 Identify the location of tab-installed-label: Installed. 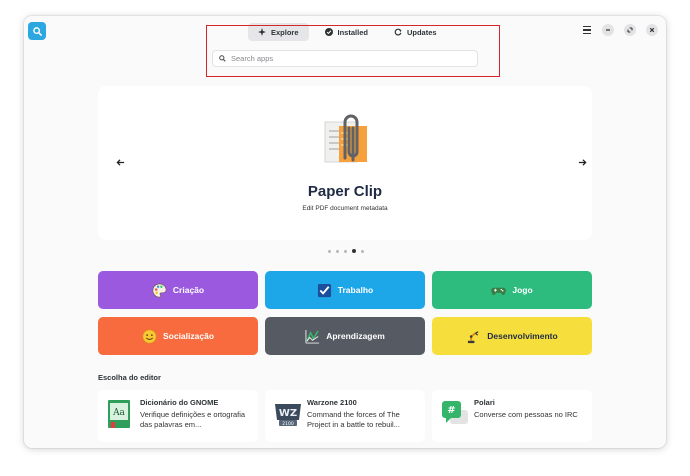
(352, 32).